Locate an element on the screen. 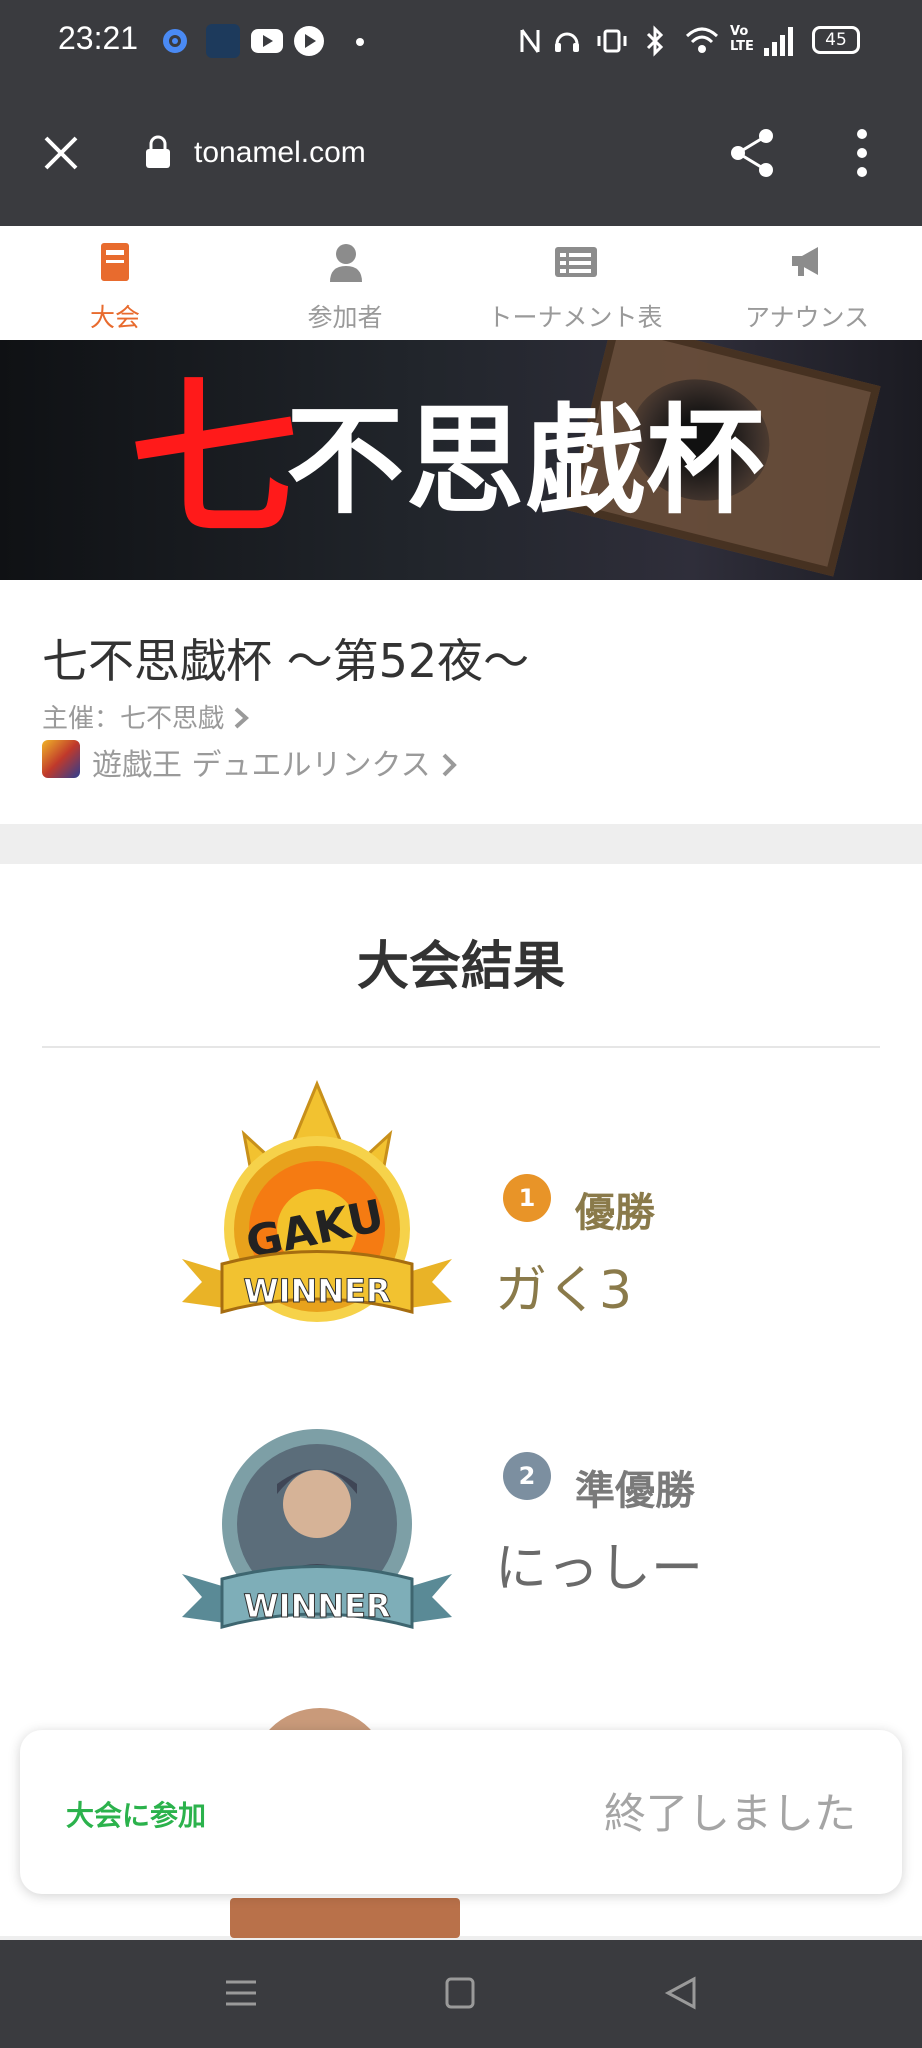  organizer-text: 主催：七不思戯 is located at coordinates (133, 719).